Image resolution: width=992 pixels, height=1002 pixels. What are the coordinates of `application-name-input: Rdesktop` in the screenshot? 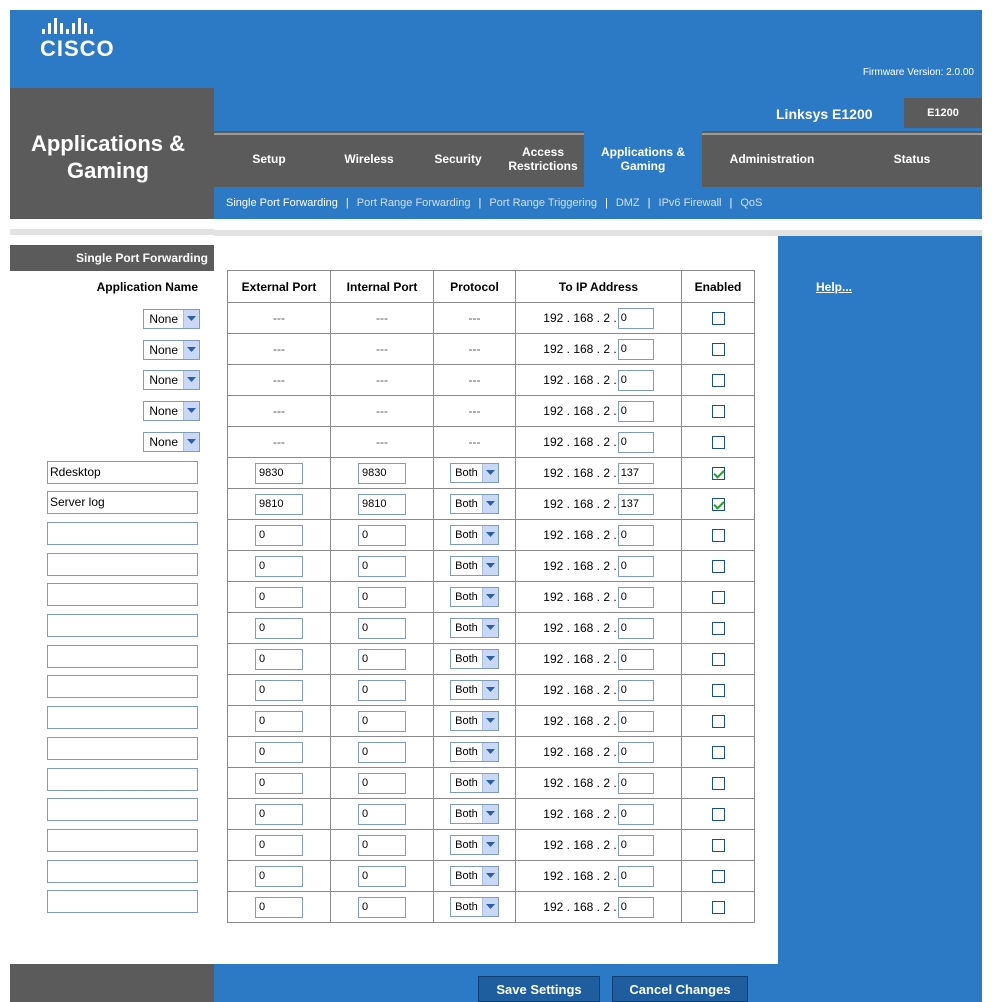 It's located at (122, 472).